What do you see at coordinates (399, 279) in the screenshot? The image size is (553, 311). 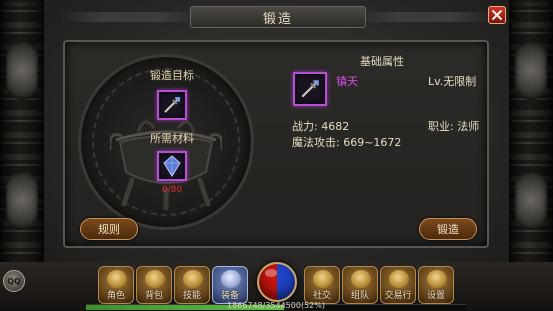 I see `trade-icon` at bounding box center [399, 279].